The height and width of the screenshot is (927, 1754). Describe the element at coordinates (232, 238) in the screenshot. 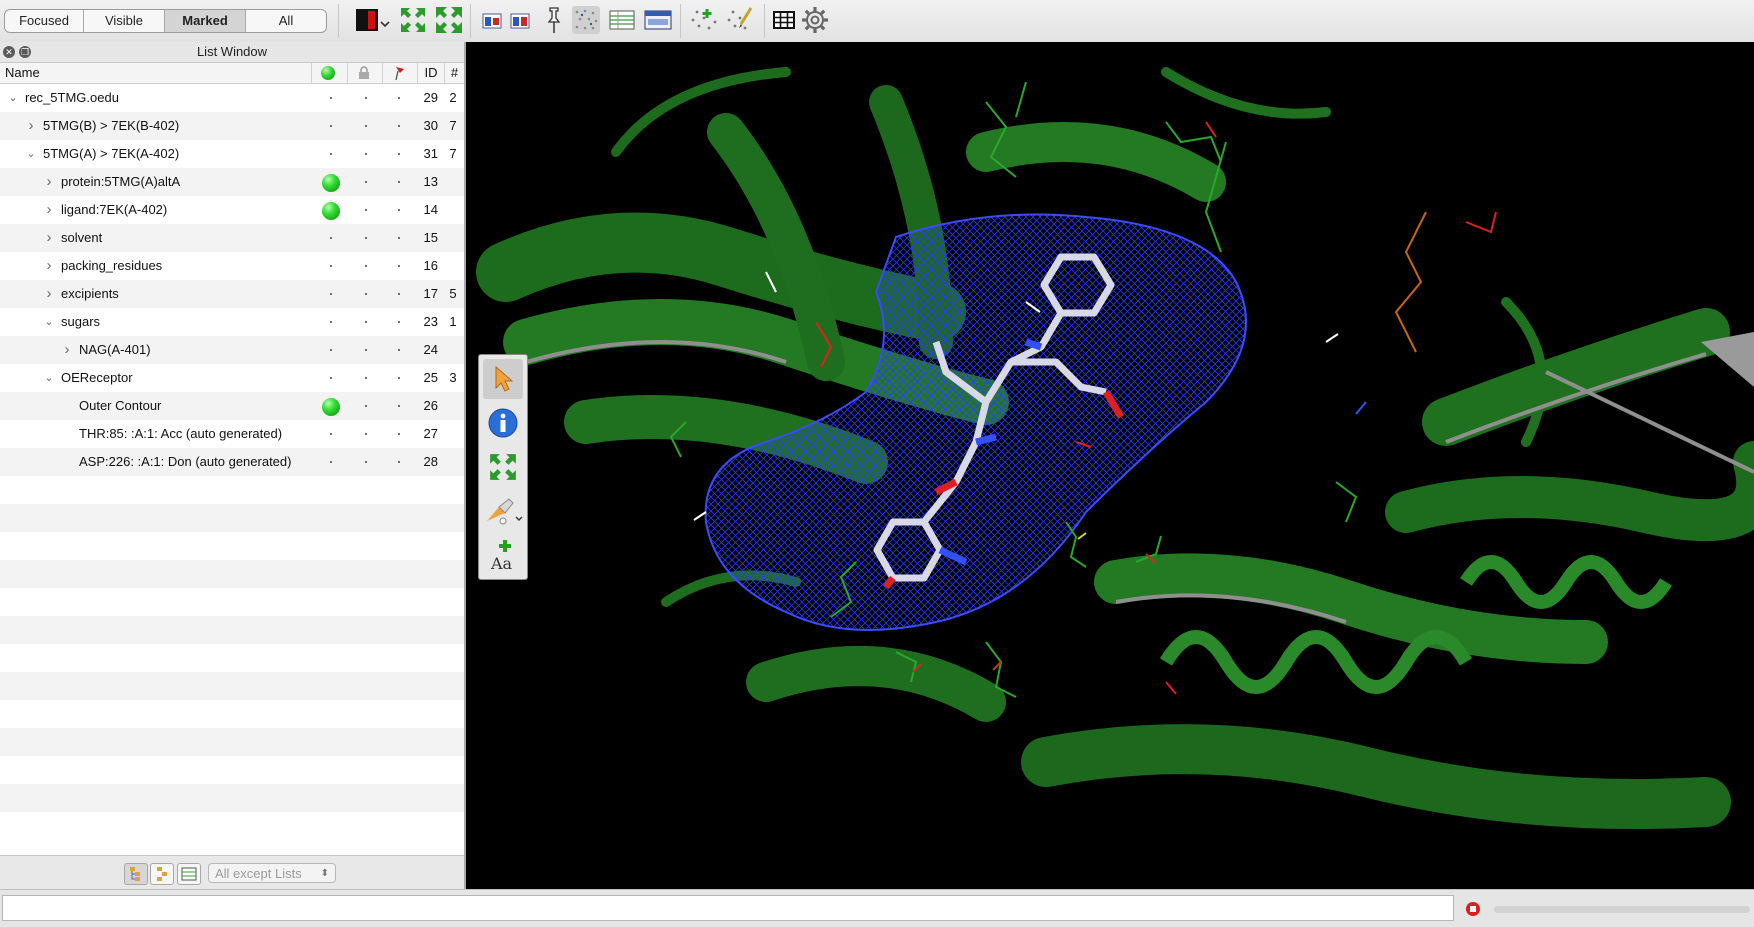

I see `list-row: › solvent 15` at that location.